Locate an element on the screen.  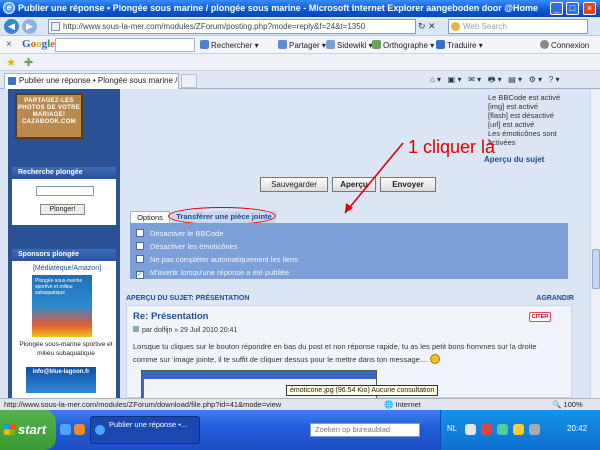
checkbox-checked: ✓ is located at coordinates (140, 275).